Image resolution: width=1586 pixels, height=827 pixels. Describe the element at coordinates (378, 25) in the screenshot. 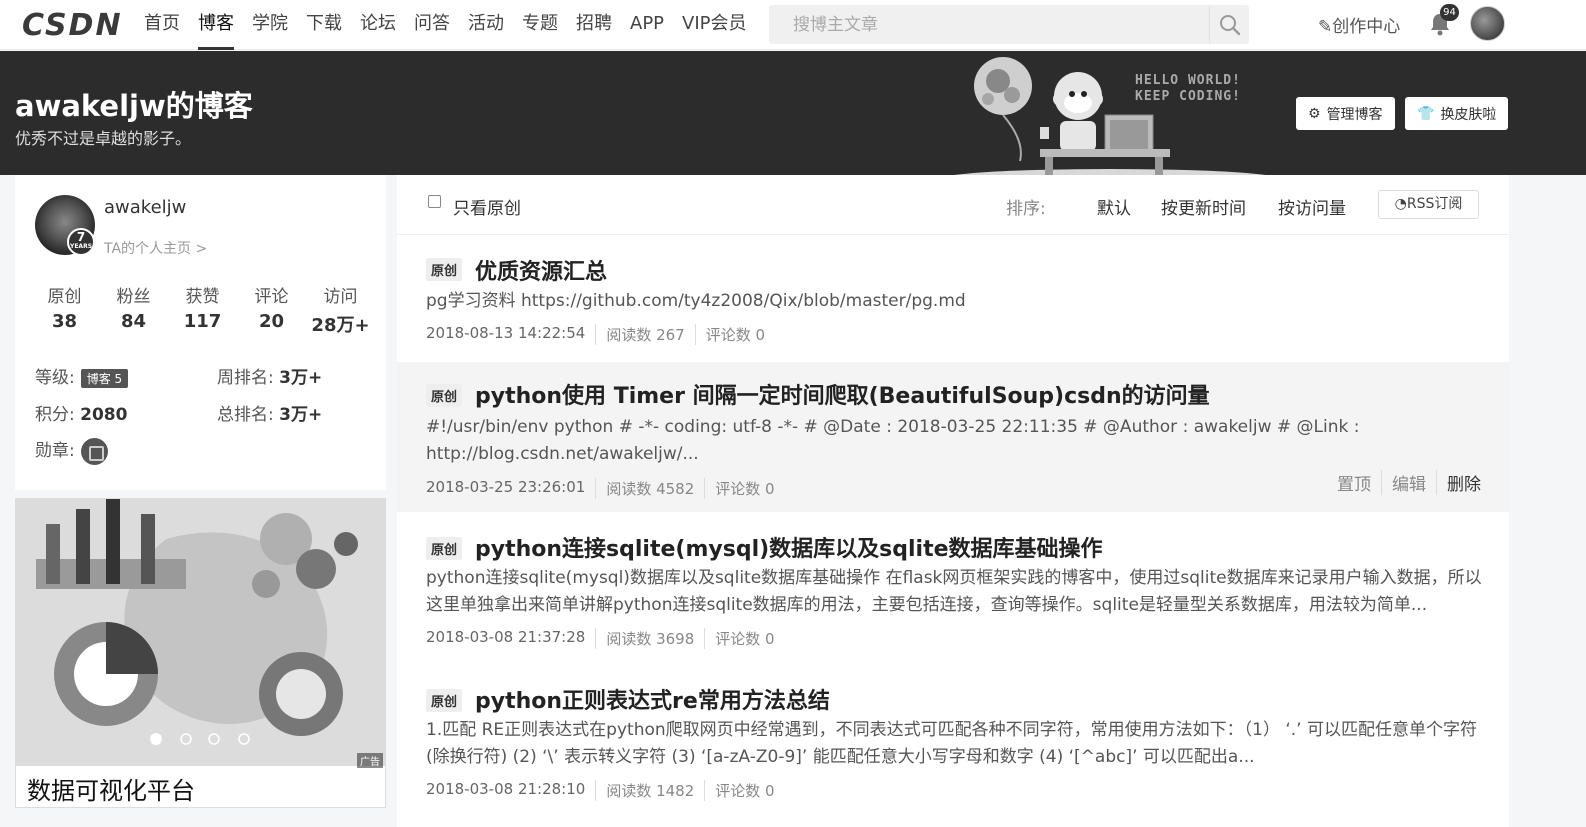

I see `nav-forum: 论坛` at that location.